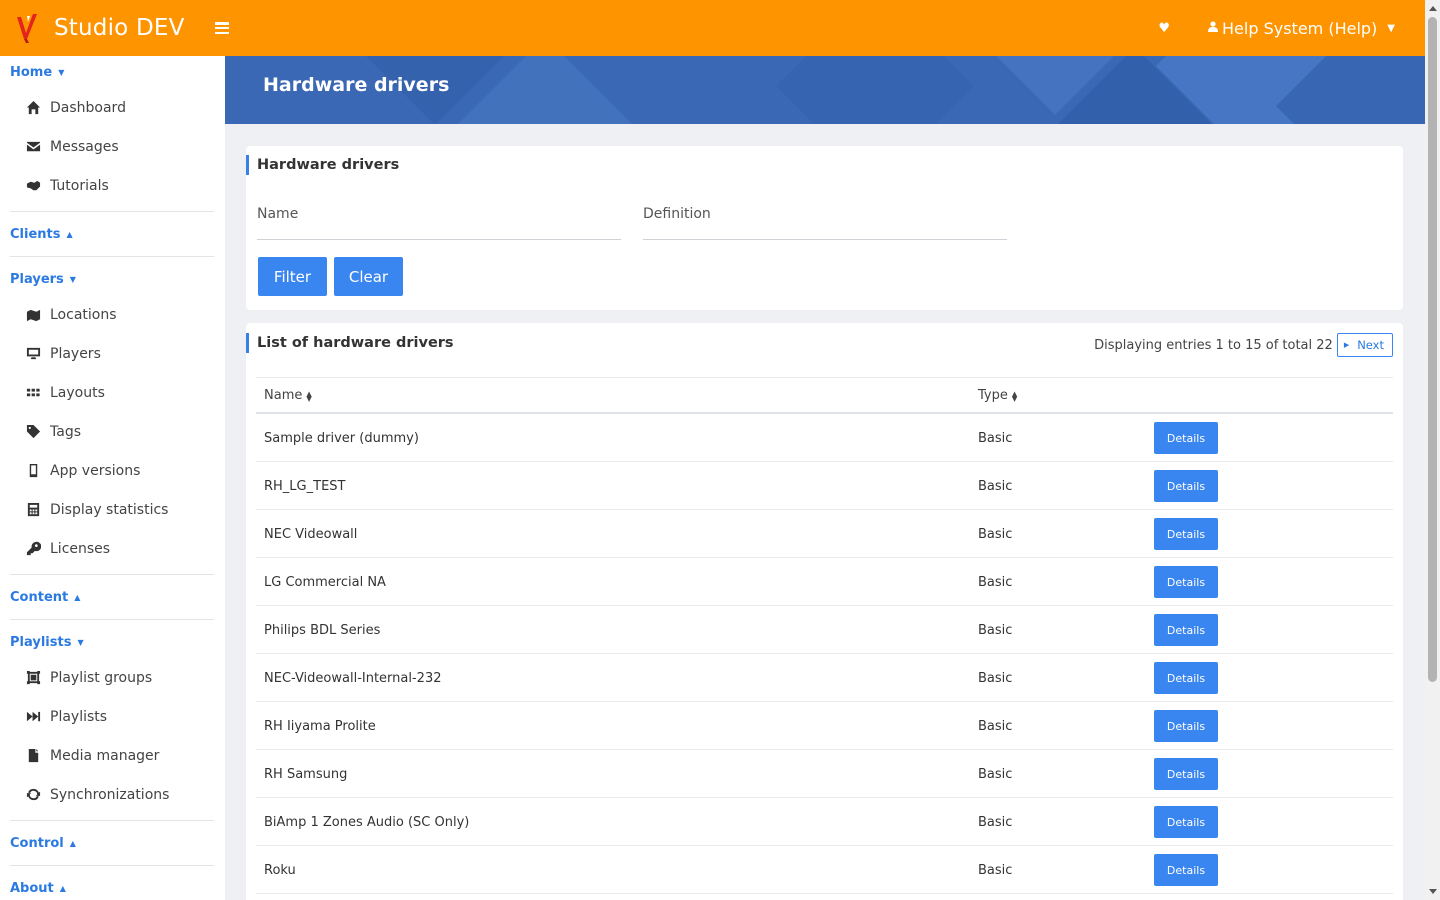 Image resolution: width=1440 pixels, height=900 pixels. I want to click on sidebar-item-messages: Messages, so click(112, 146).